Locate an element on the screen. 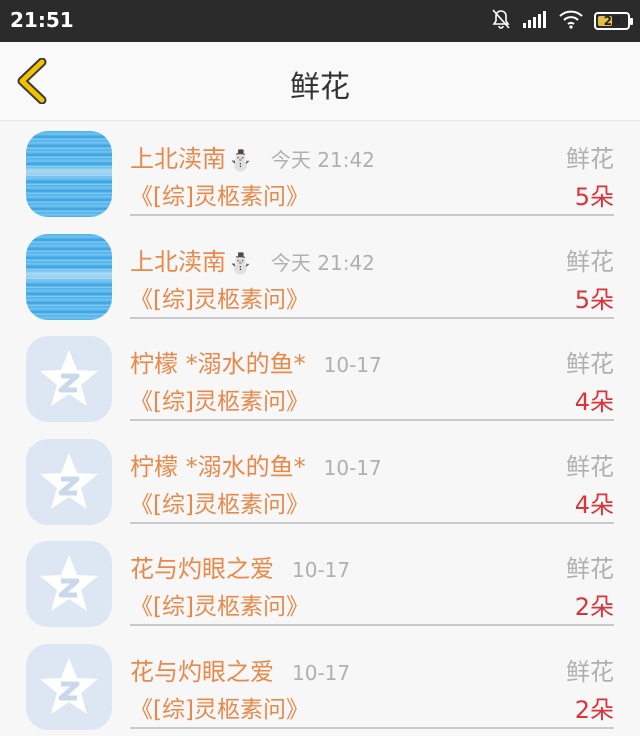 The width and height of the screenshot is (640, 736). page-title: 鲜花 is located at coordinates (320, 84).